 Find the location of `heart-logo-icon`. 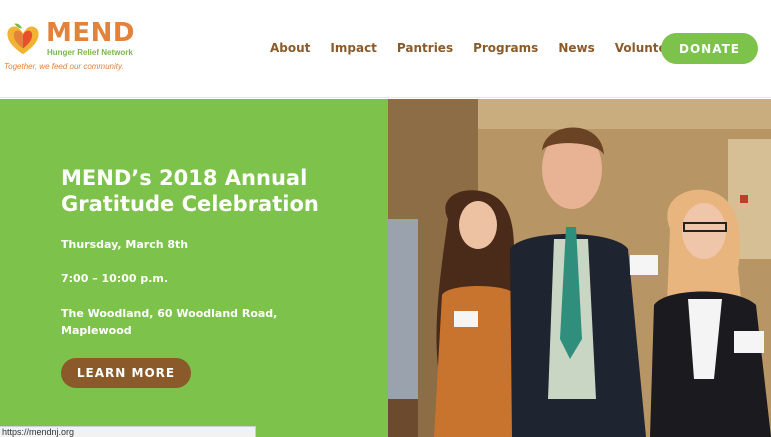

heart-logo-icon is located at coordinates (23, 39).